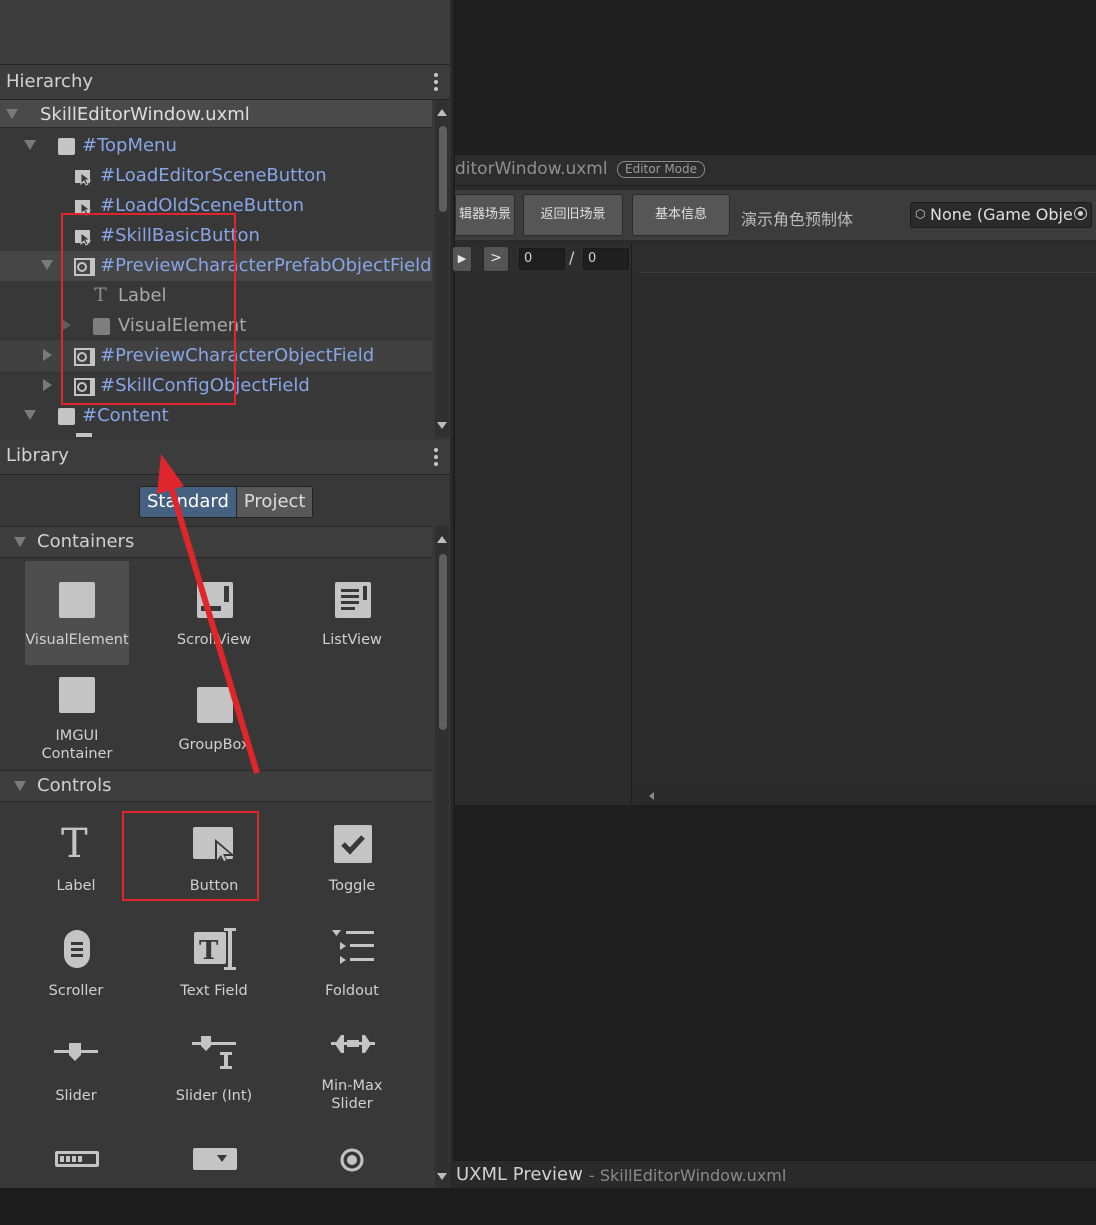 The width and height of the screenshot is (1096, 1225). What do you see at coordinates (352, 973) in the screenshot?
I see `library-item-foldout: Foldout` at bounding box center [352, 973].